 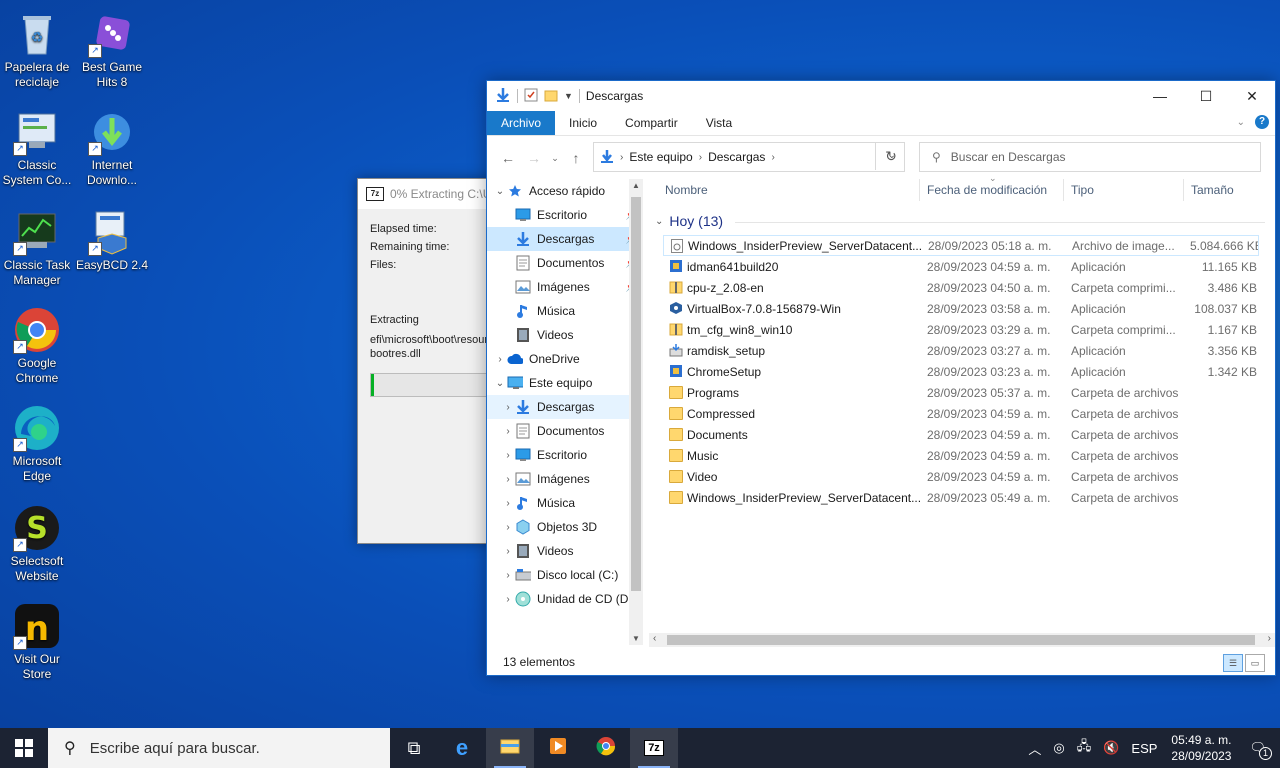 What do you see at coordinates (651, 123) in the screenshot?
I see `tab-compartir: Compartir` at bounding box center [651, 123].